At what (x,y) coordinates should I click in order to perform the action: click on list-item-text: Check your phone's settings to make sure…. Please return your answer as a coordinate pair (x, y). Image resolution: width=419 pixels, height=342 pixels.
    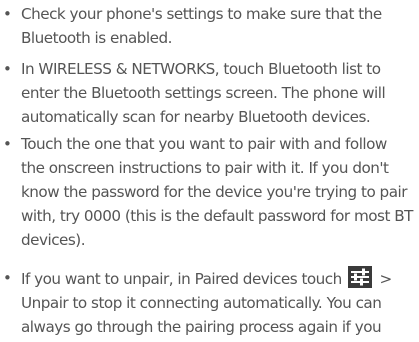
    Looking at the image, I should click on (219, 26).